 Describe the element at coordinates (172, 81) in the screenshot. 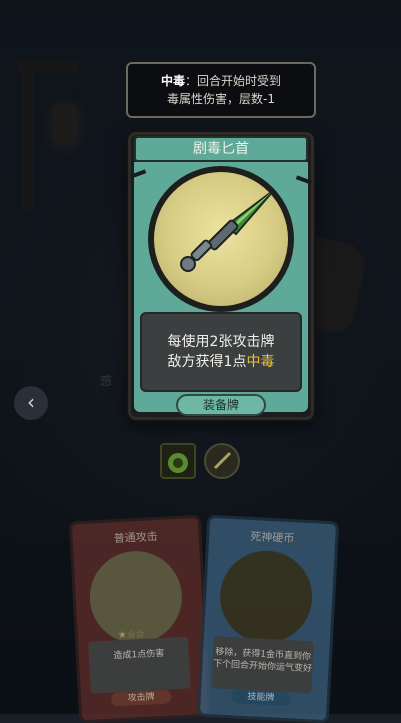

I see `tooltip-keyword: 中毒` at that location.